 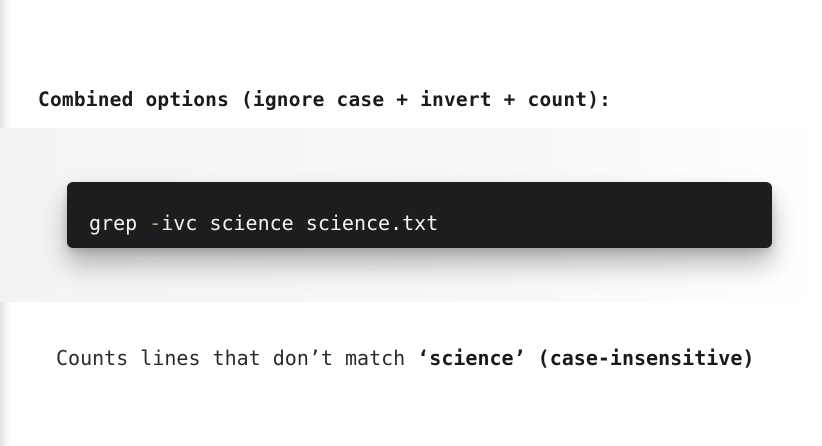 What do you see at coordinates (179, 223) in the screenshot?
I see `code-flag-letters: ivc` at bounding box center [179, 223].